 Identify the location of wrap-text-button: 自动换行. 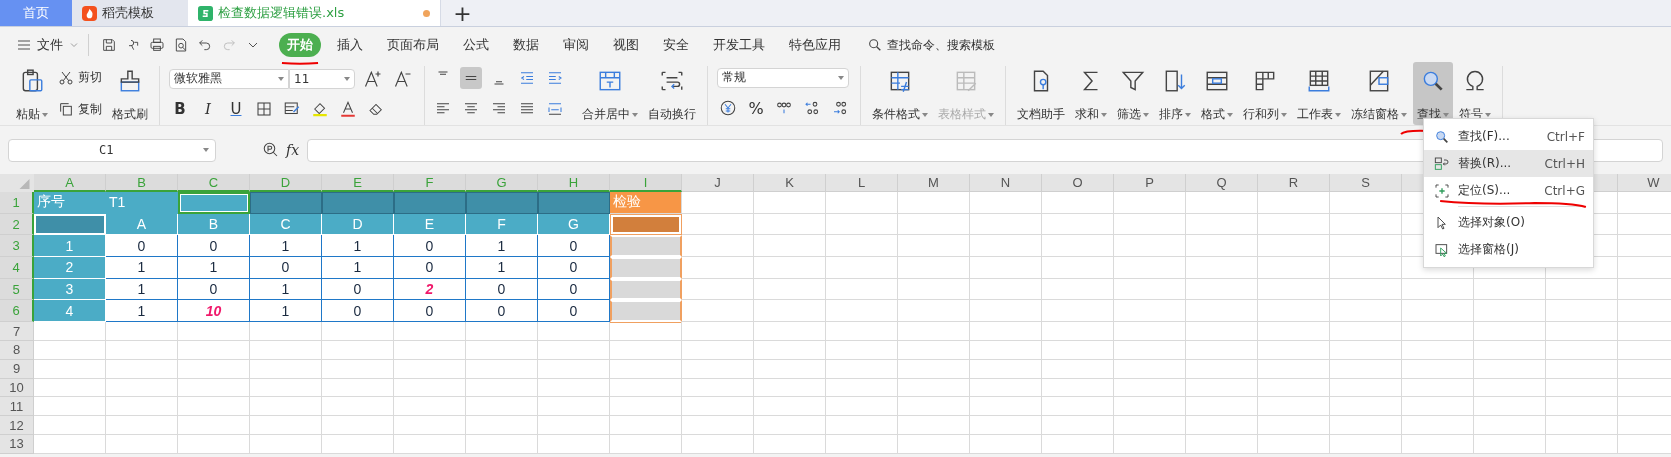
(672, 93).